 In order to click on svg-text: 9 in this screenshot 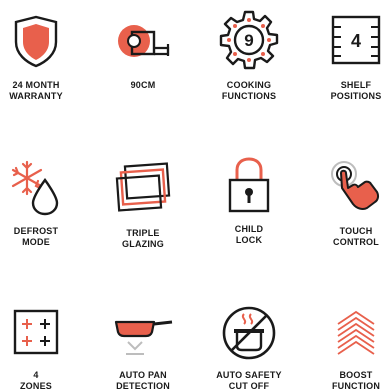, I will do `click(248, 40)`.